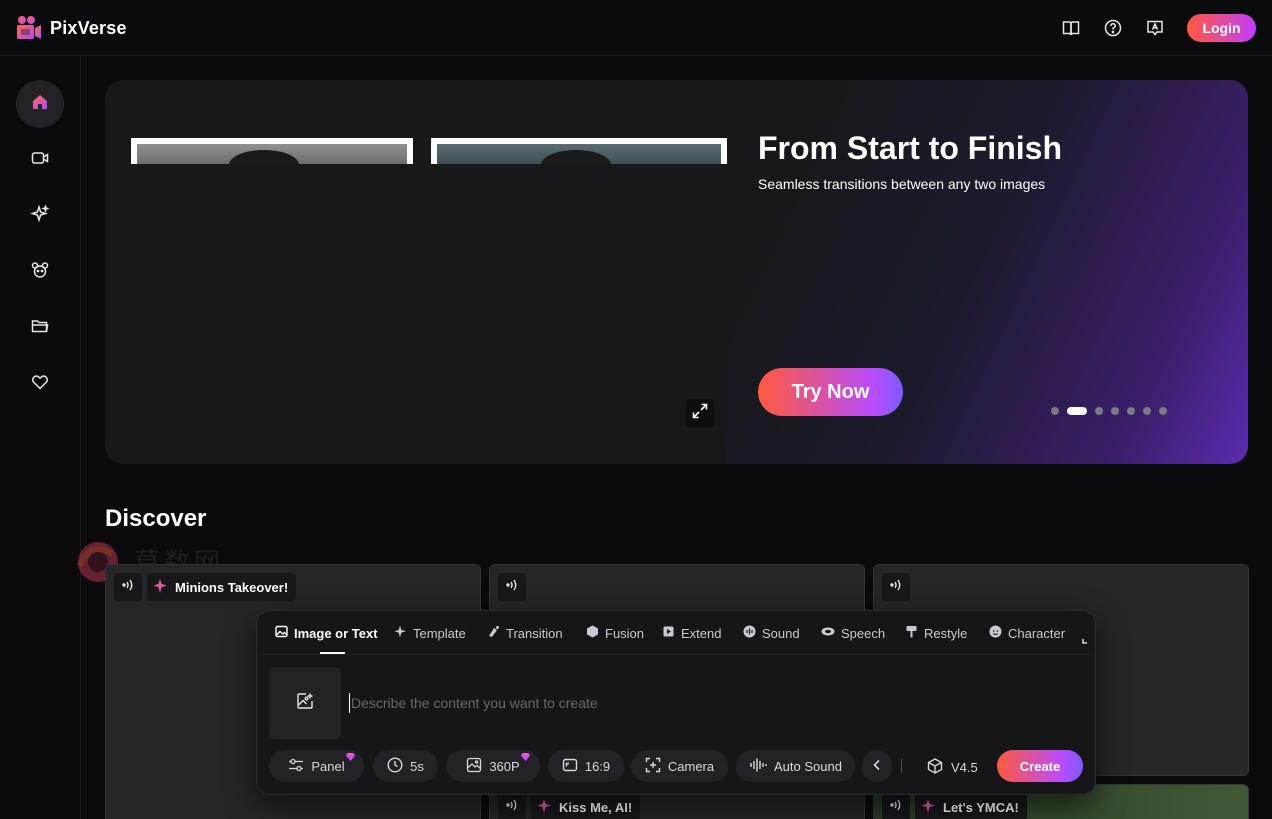 The image size is (1272, 819). What do you see at coordinates (936, 633) in the screenshot?
I see `tab-restyle: Restyle` at bounding box center [936, 633].